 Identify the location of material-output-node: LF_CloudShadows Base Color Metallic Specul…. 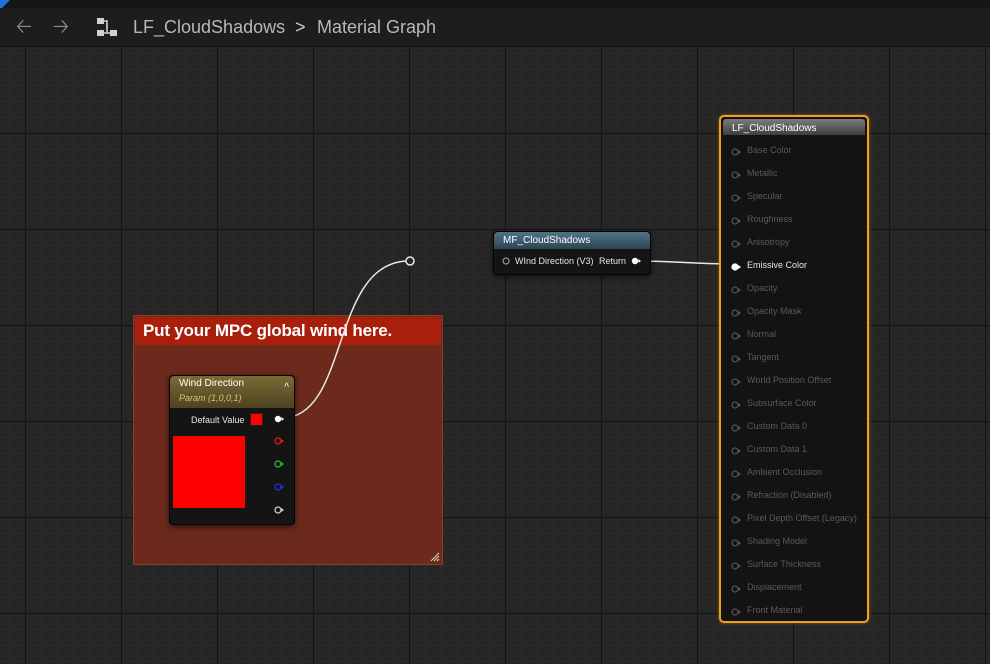
(794, 369).